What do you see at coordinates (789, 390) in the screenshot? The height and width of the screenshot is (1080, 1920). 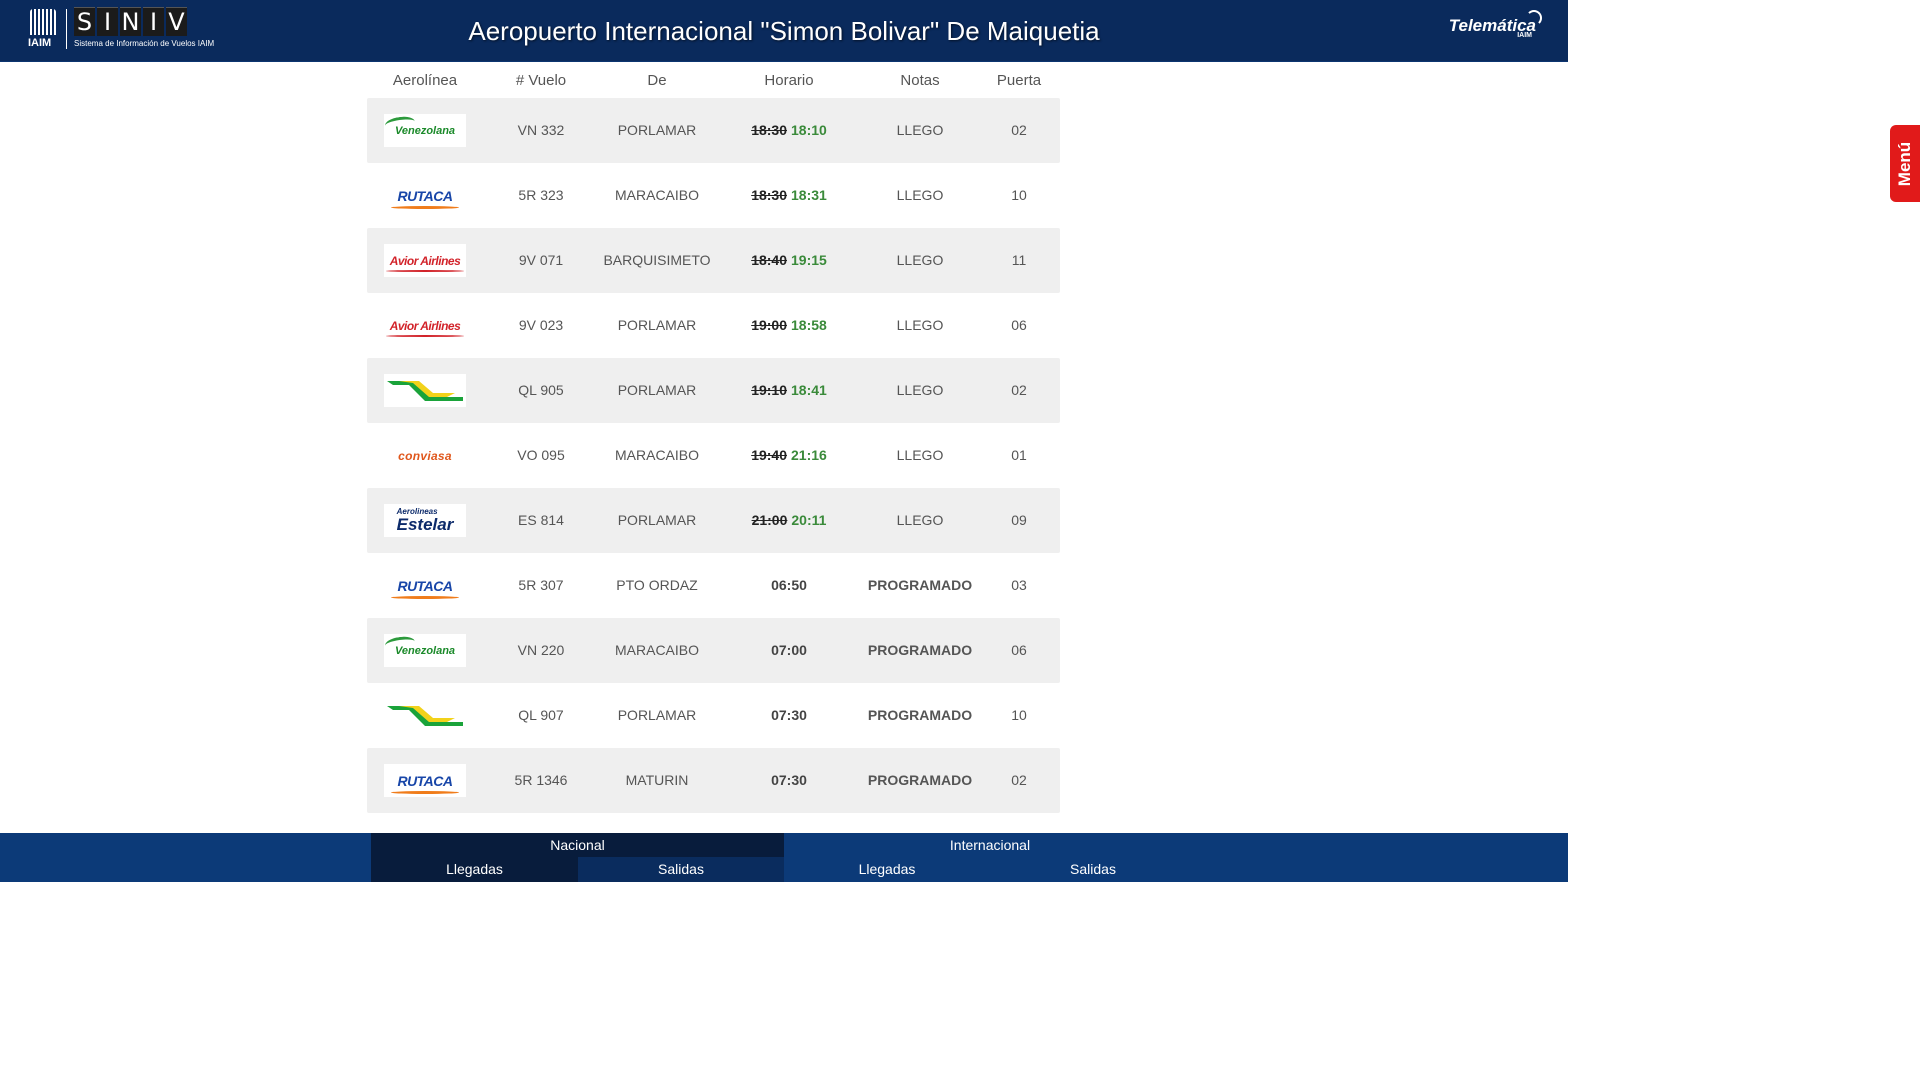 I see `schedule-time: 19:10 18:41` at bounding box center [789, 390].